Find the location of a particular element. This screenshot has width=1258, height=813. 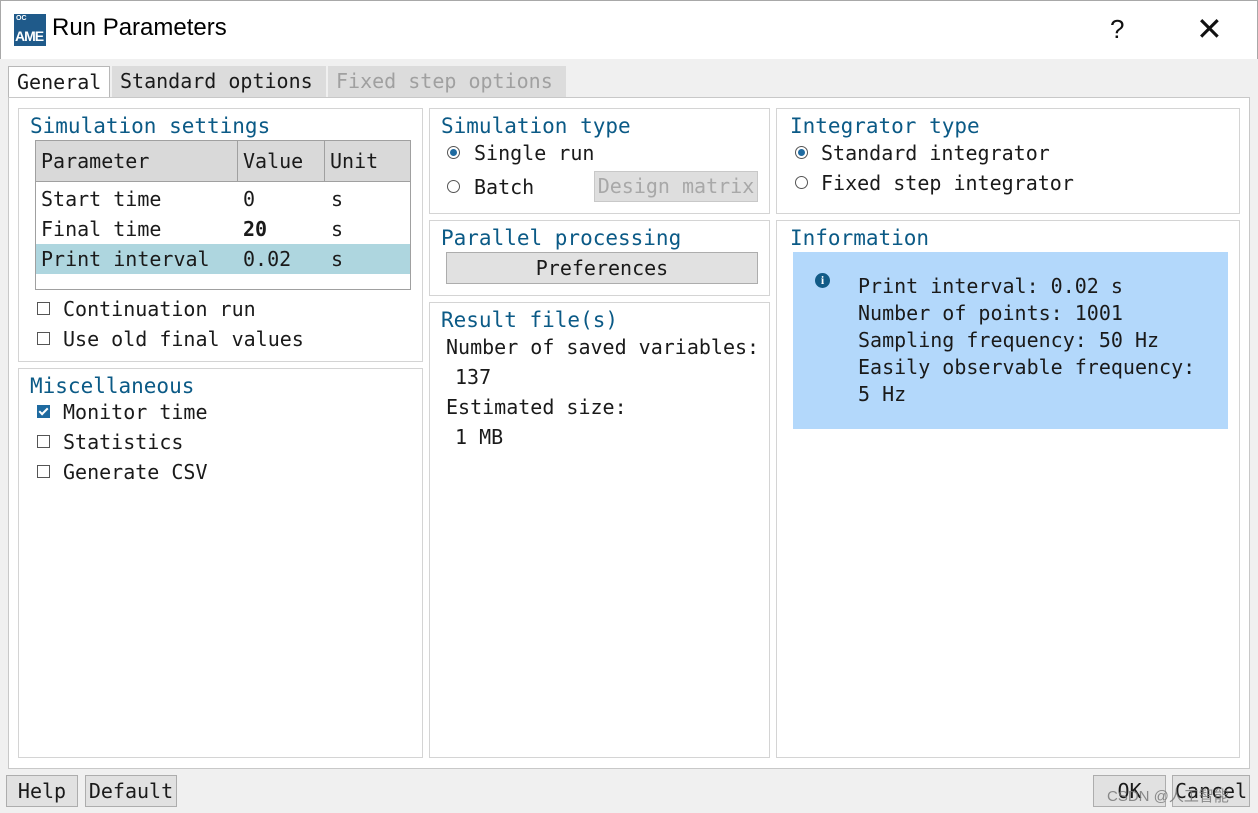

param-value: 20 is located at coordinates (255, 229).